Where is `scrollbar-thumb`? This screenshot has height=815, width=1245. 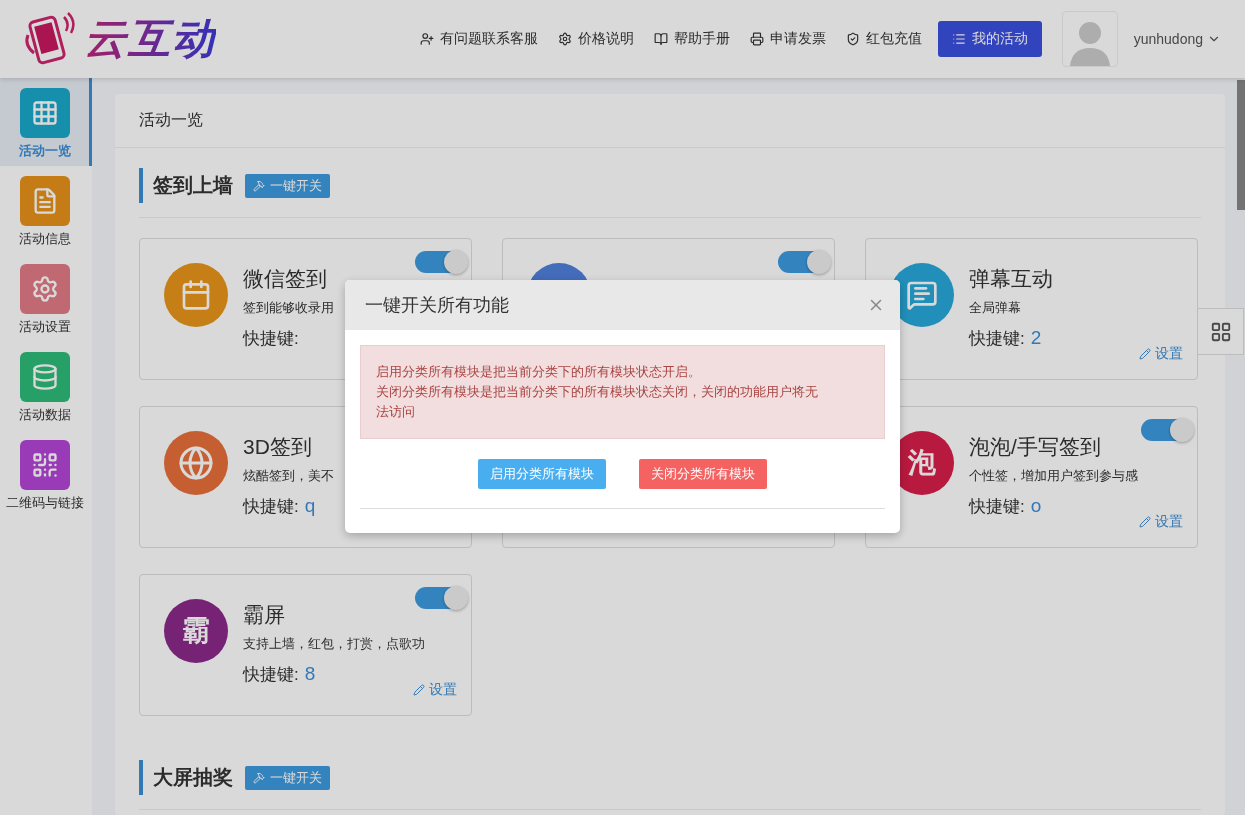 scrollbar-thumb is located at coordinates (1241, 145).